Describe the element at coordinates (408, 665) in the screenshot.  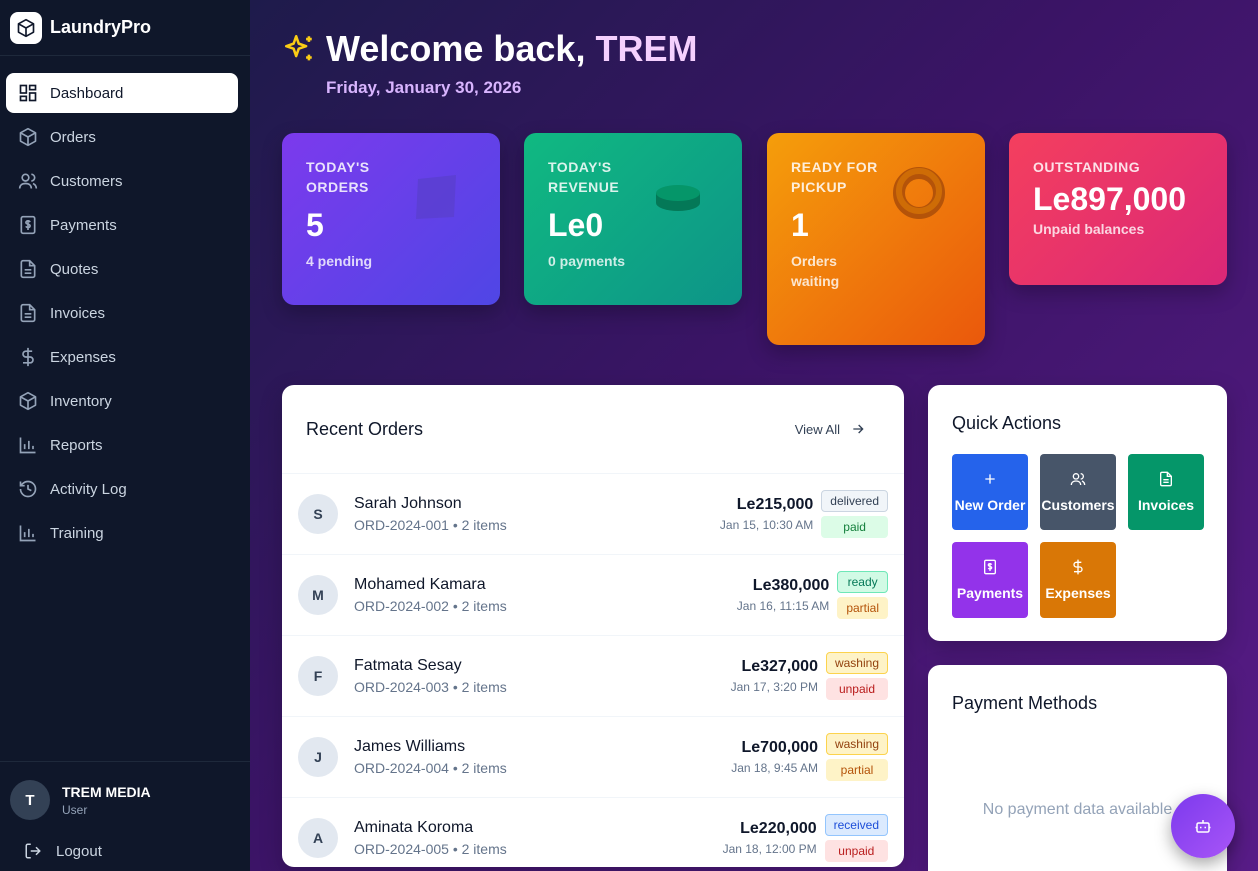
I see `customer-name: Fatmata Sesay` at that location.